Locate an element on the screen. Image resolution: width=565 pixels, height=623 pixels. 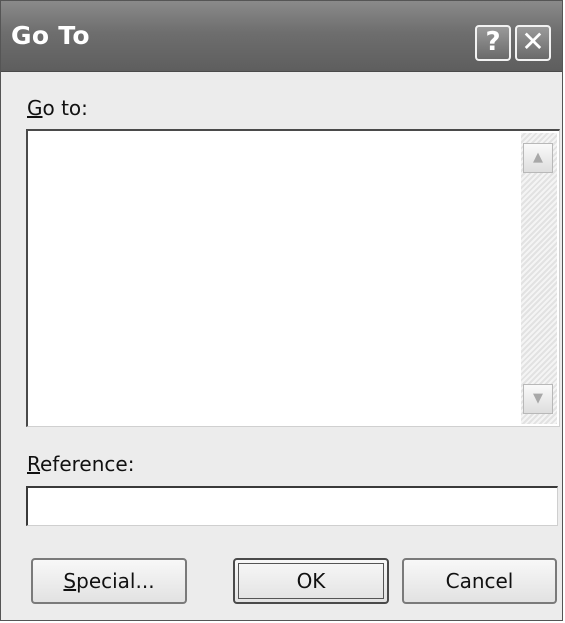
close-icon: ✕ is located at coordinates (533, 41).